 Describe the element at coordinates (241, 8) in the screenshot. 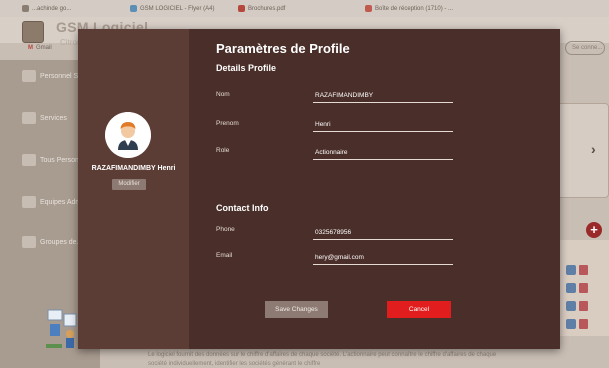

I see `tab-pdf-icon` at that location.